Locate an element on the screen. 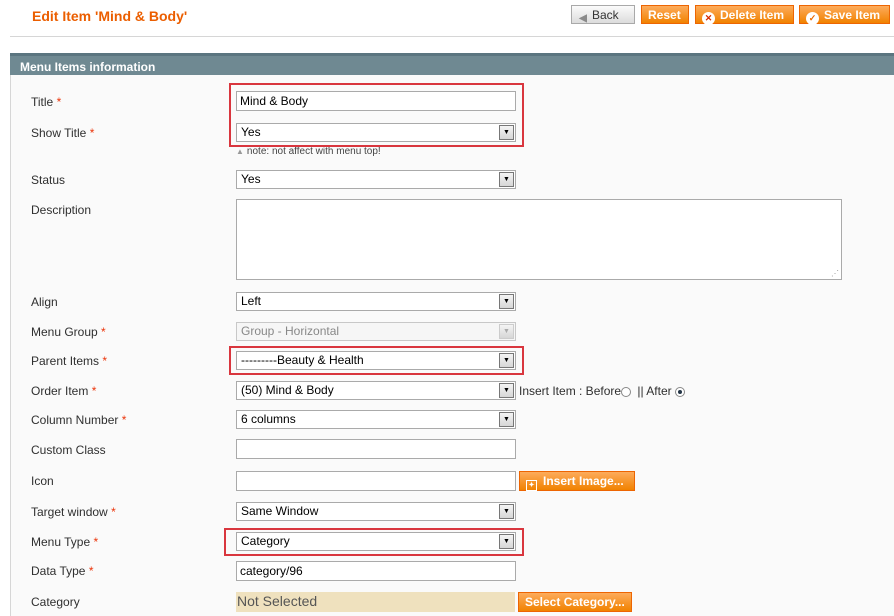  highlight-title-showtitle is located at coordinates (376, 115).